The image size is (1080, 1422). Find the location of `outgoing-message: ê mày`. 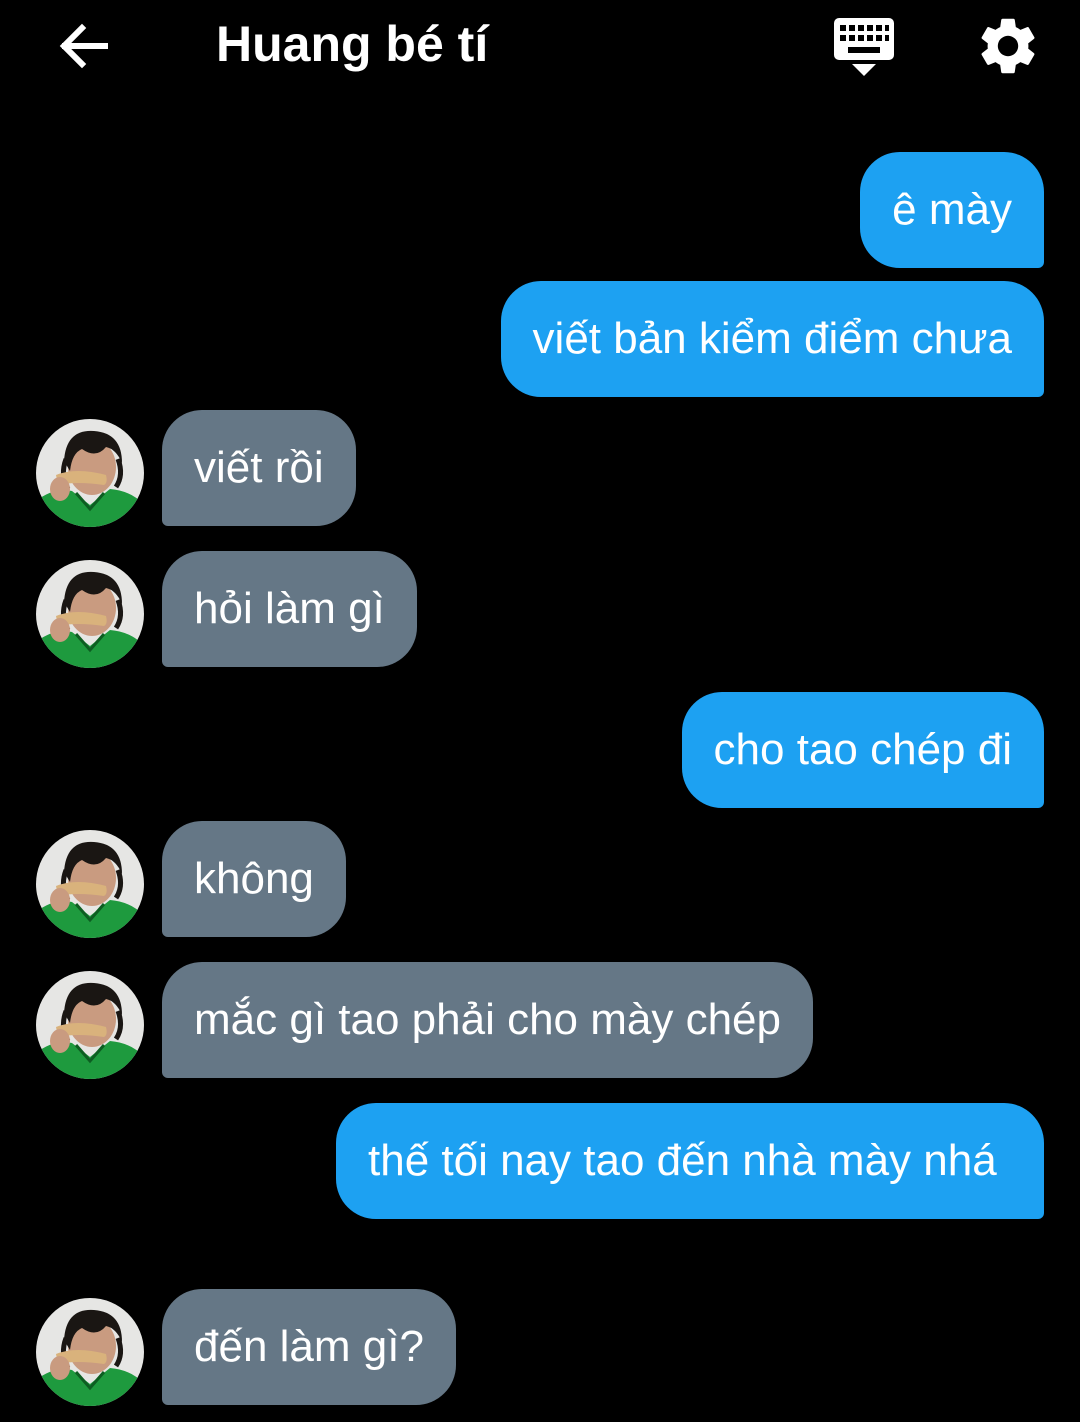

outgoing-message: ê mày is located at coordinates (952, 210).